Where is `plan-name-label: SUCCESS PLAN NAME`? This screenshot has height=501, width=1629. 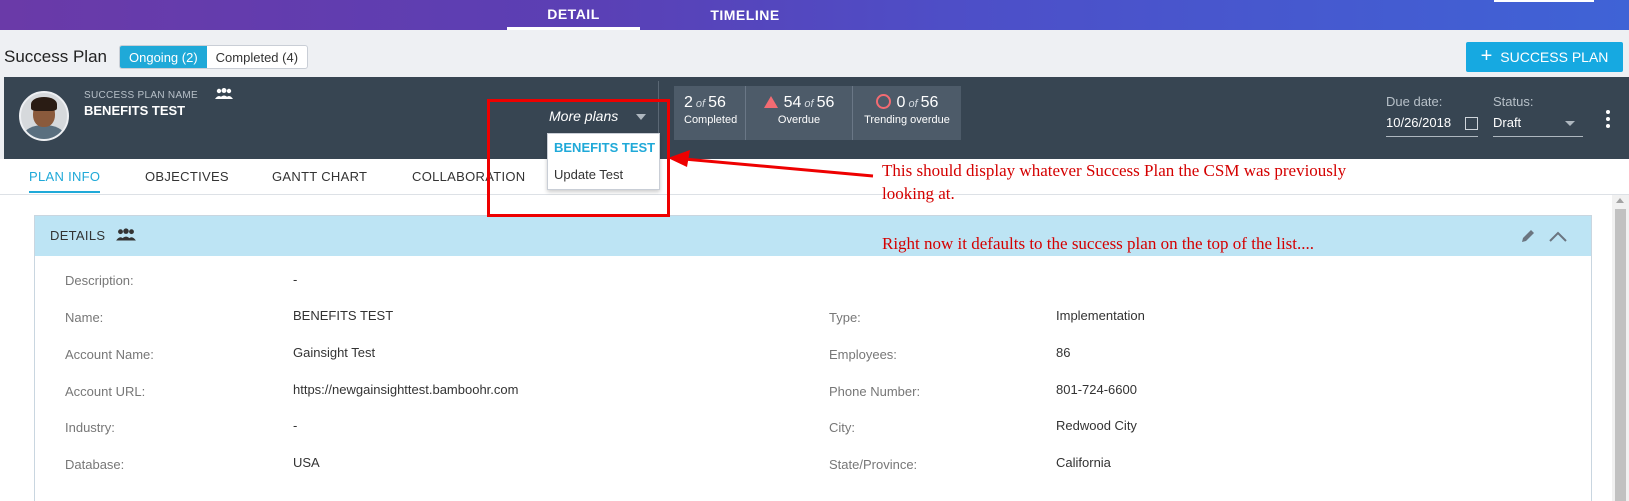
plan-name-label: SUCCESS PLAN NAME is located at coordinates (141, 95).